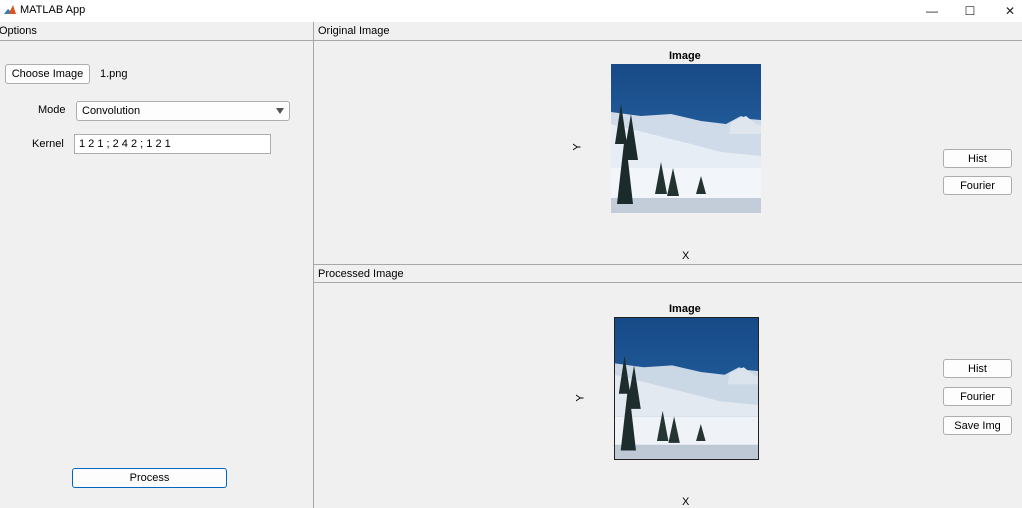 The image size is (1022, 508). Describe the element at coordinates (48, 144) in the screenshot. I see `kernel-label: Kernel` at that location.